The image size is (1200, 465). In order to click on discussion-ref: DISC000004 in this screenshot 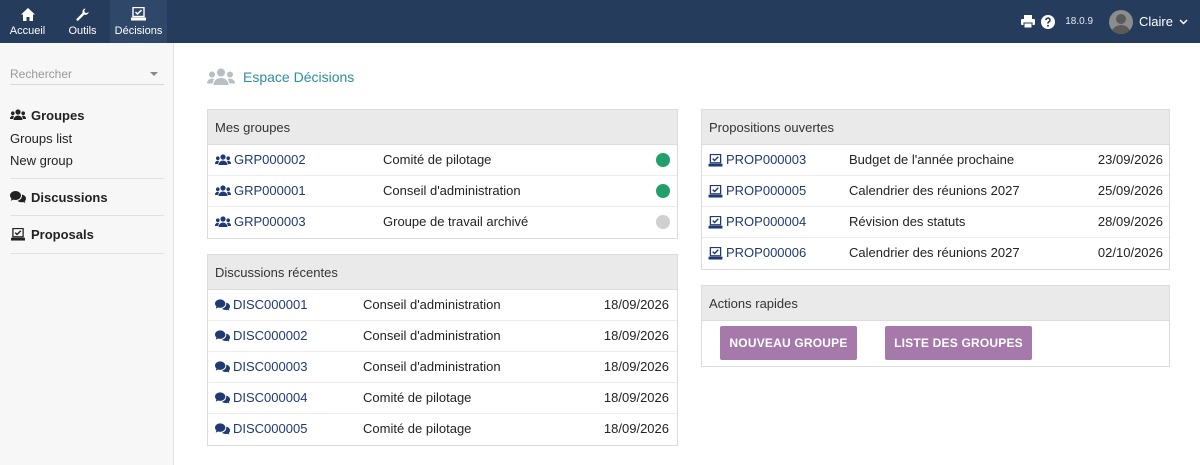, I will do `click(270, 397)`.